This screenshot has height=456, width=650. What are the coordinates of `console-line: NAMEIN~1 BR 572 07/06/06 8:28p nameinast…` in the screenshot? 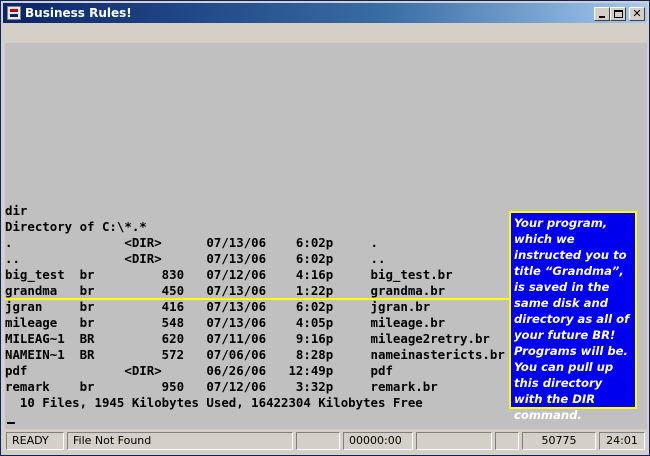 It's located at (255, 354).